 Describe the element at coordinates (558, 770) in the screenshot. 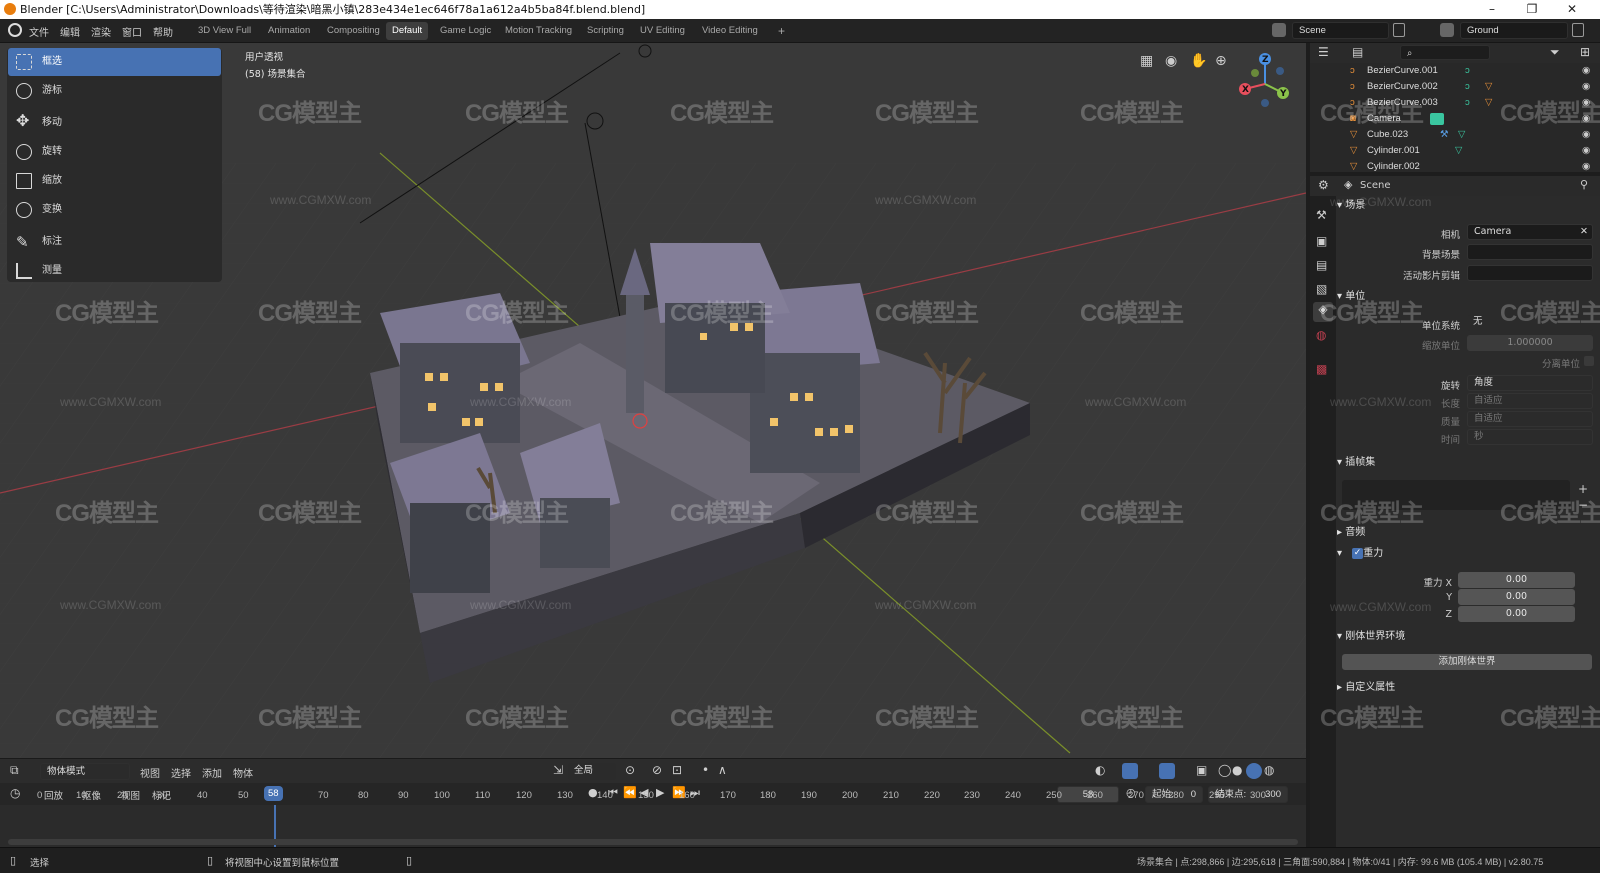

I see `orientation-icon: ⇲` at that location.